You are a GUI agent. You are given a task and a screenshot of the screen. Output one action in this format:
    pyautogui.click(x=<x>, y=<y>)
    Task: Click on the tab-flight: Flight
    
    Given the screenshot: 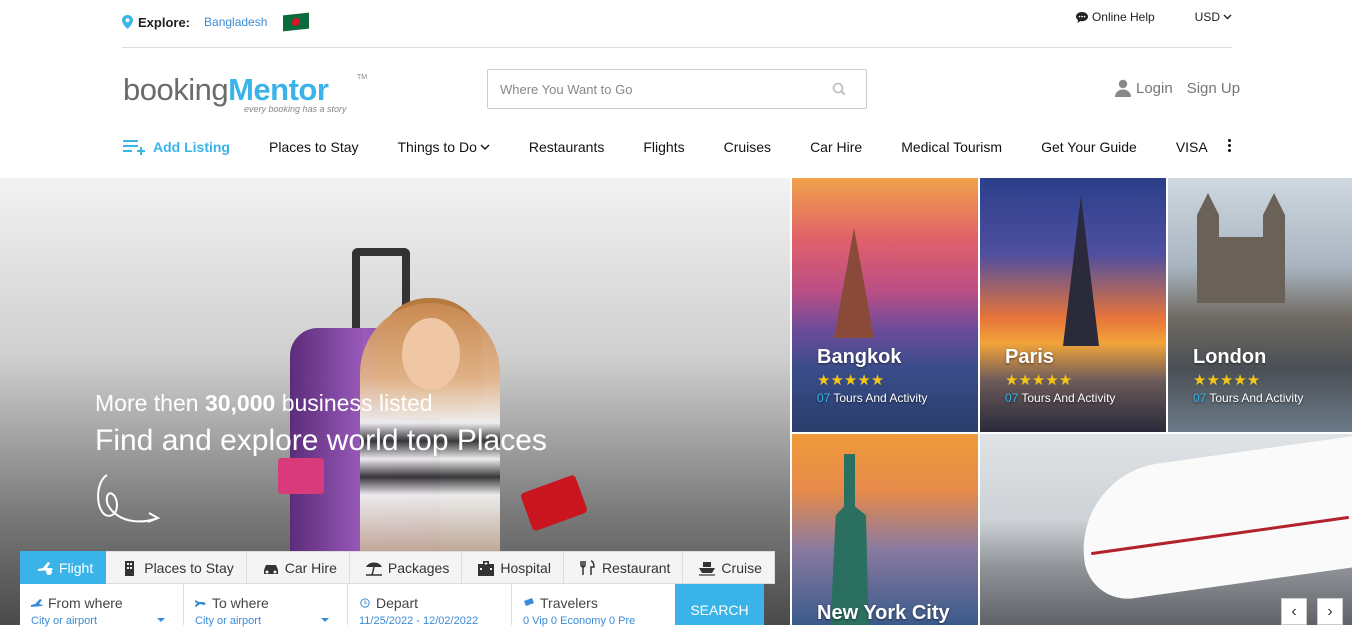 What is the action you would take?
    pyautogui.click(x=63, y=567)
    